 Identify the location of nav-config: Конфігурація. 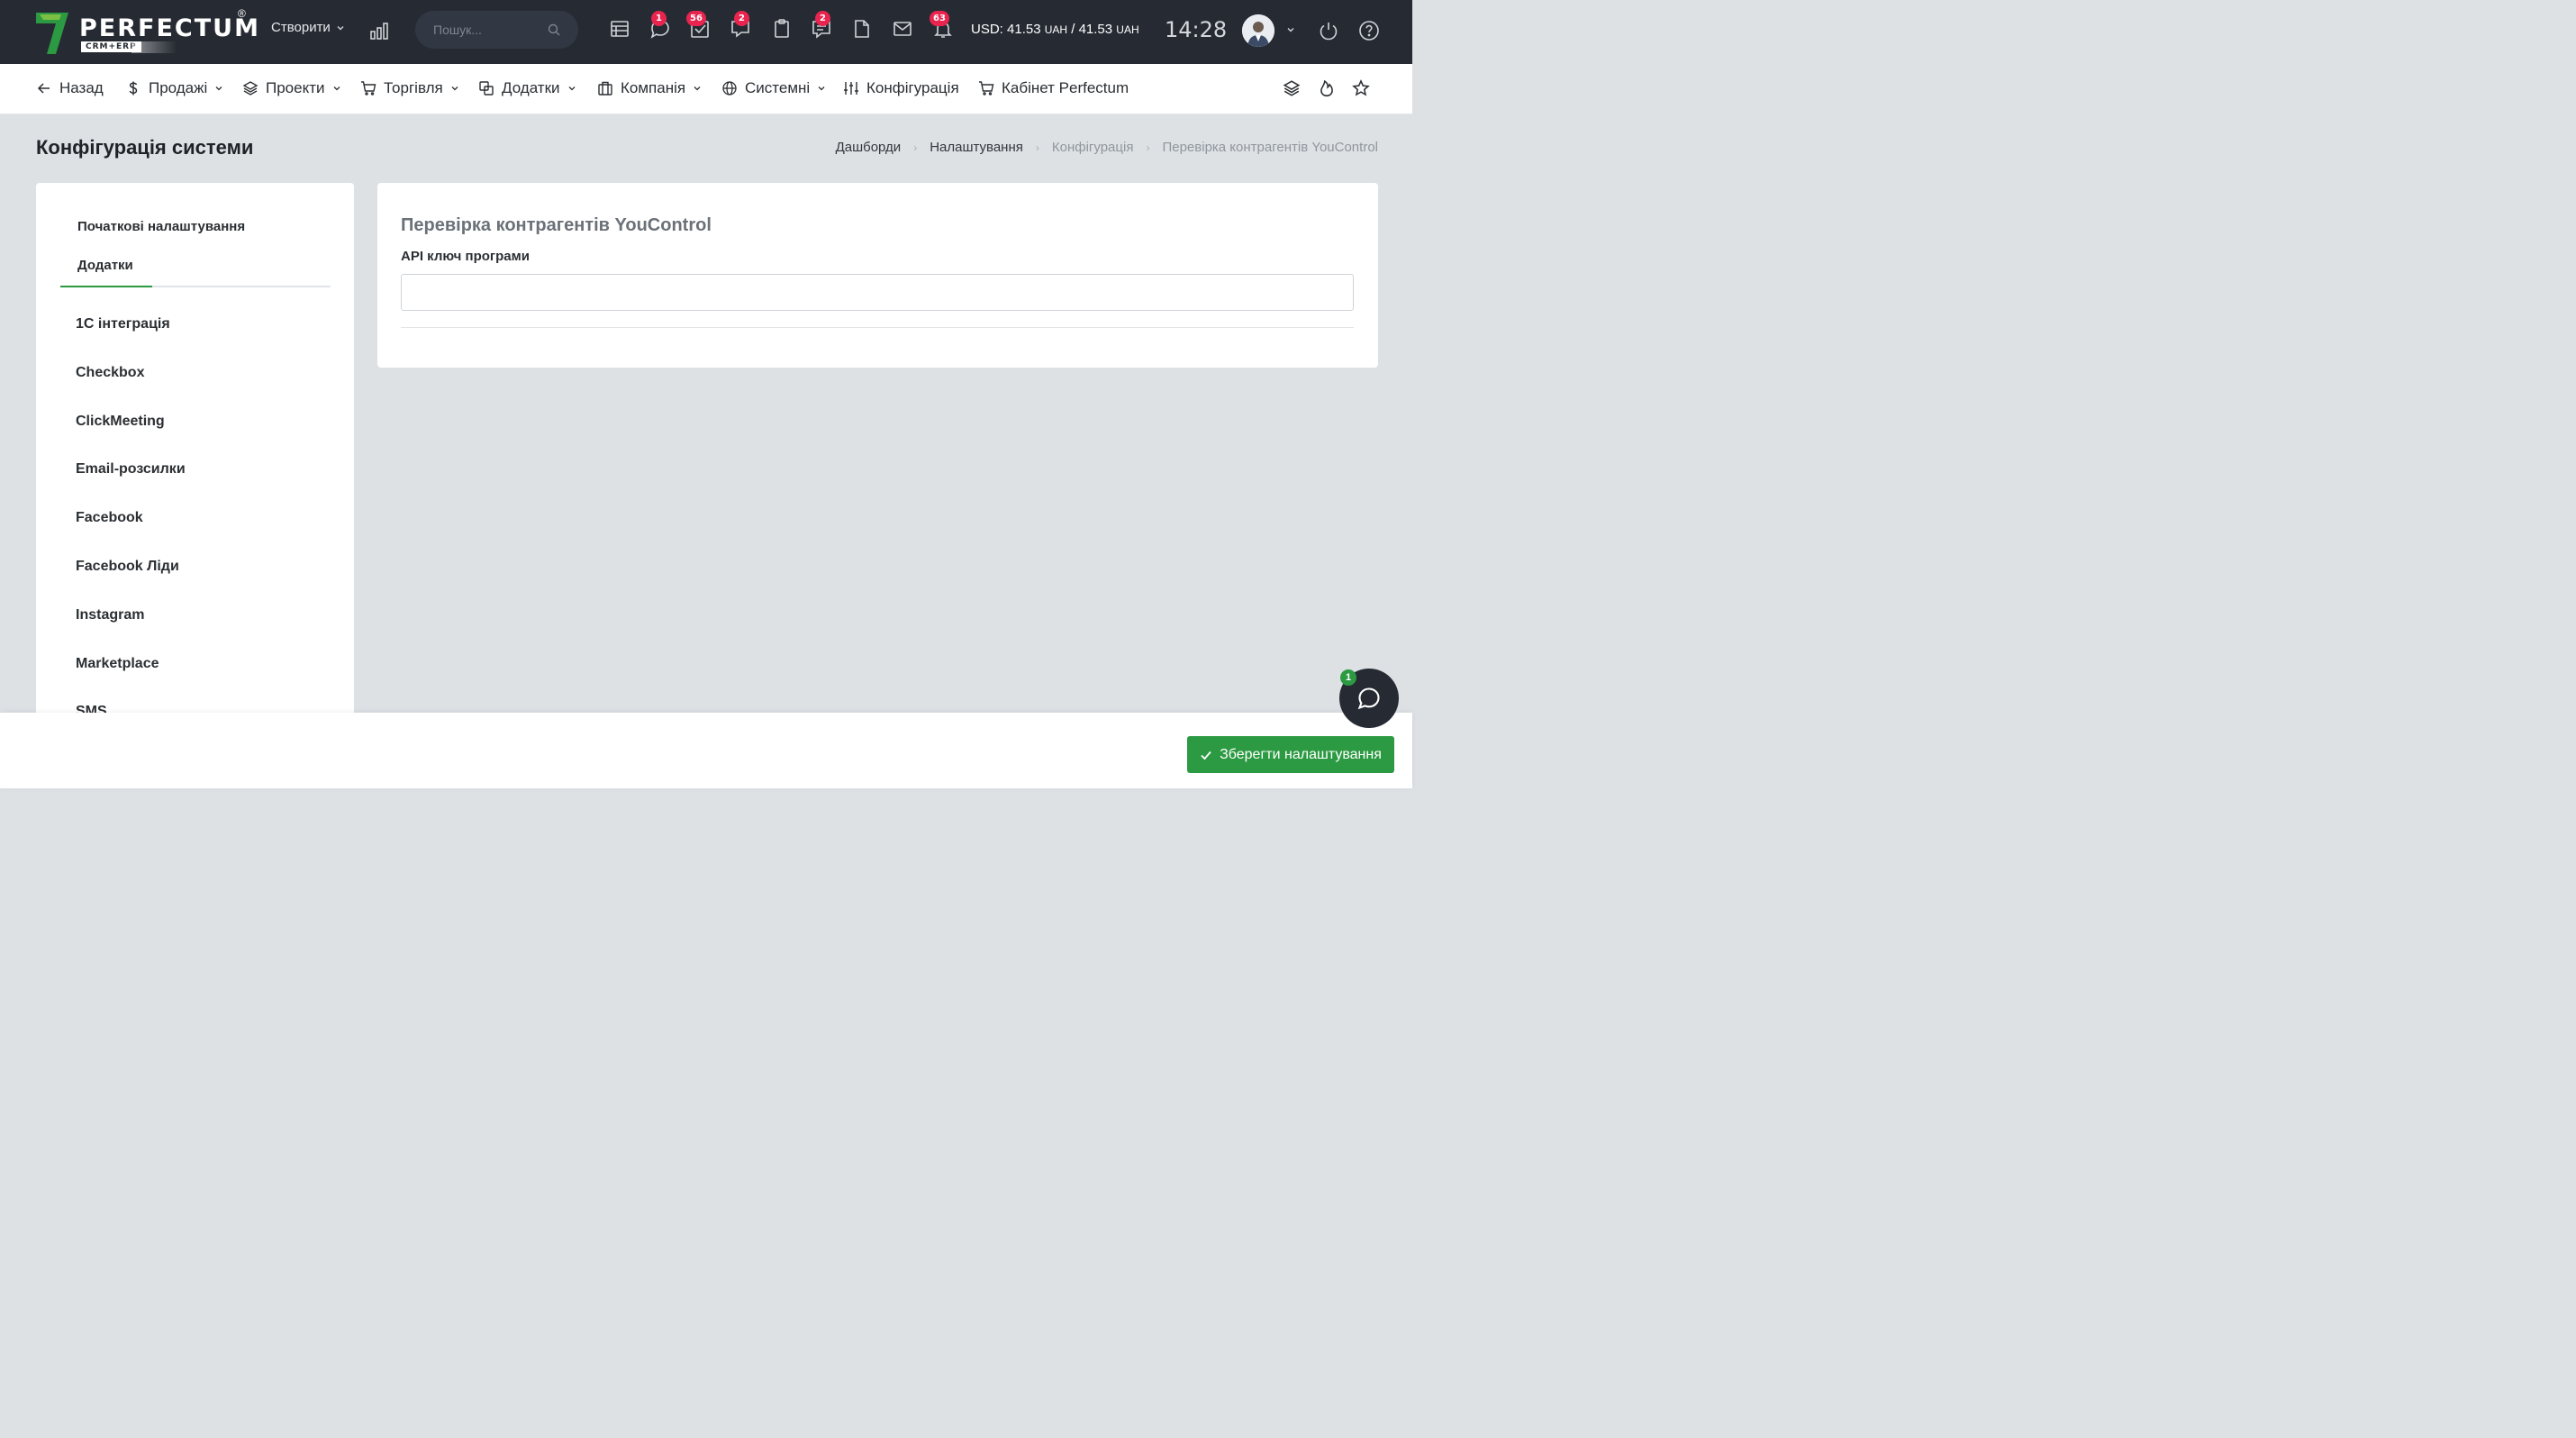
(901, 88).